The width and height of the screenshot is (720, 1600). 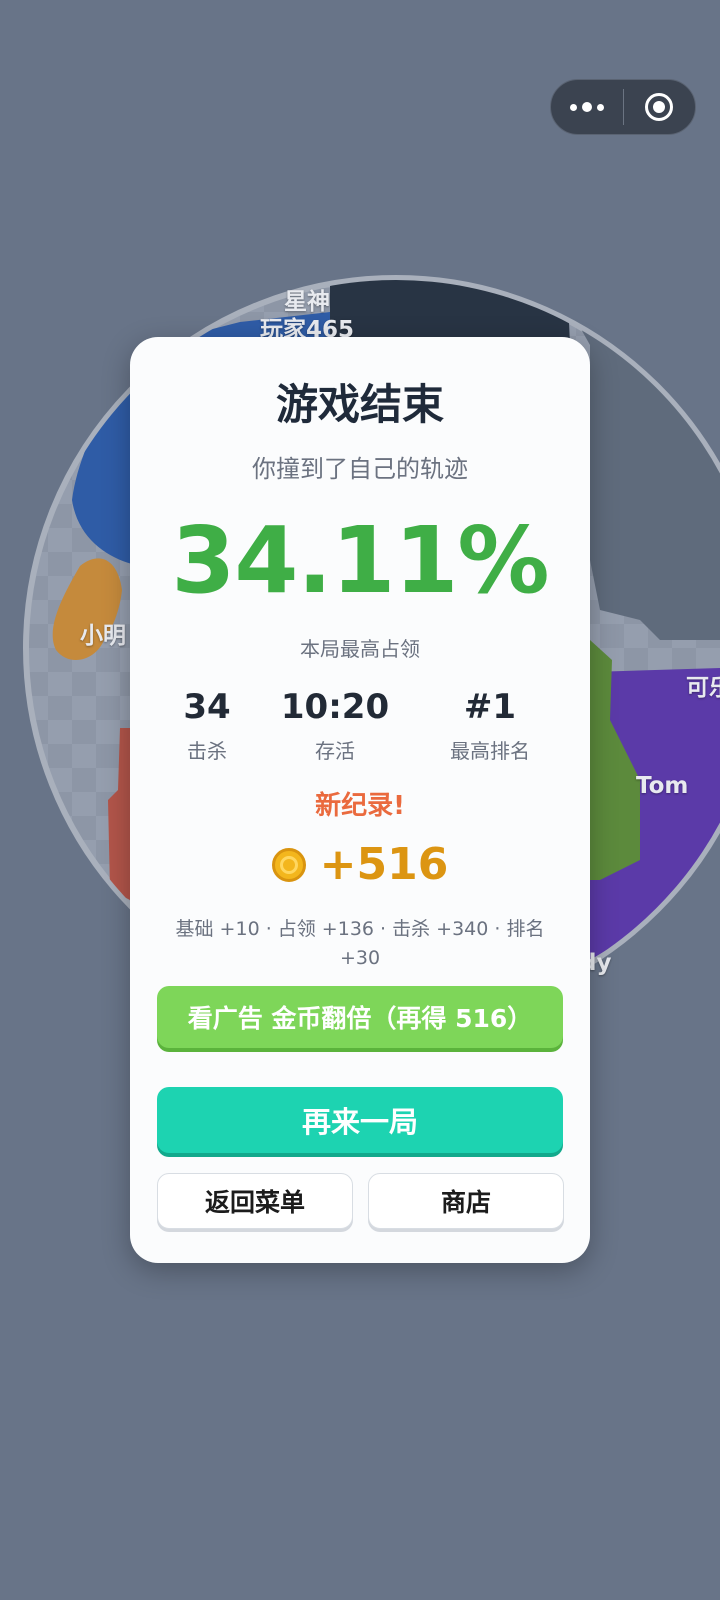 I want to click on territory-percent: 34.11%, so click(x=360, y=560).